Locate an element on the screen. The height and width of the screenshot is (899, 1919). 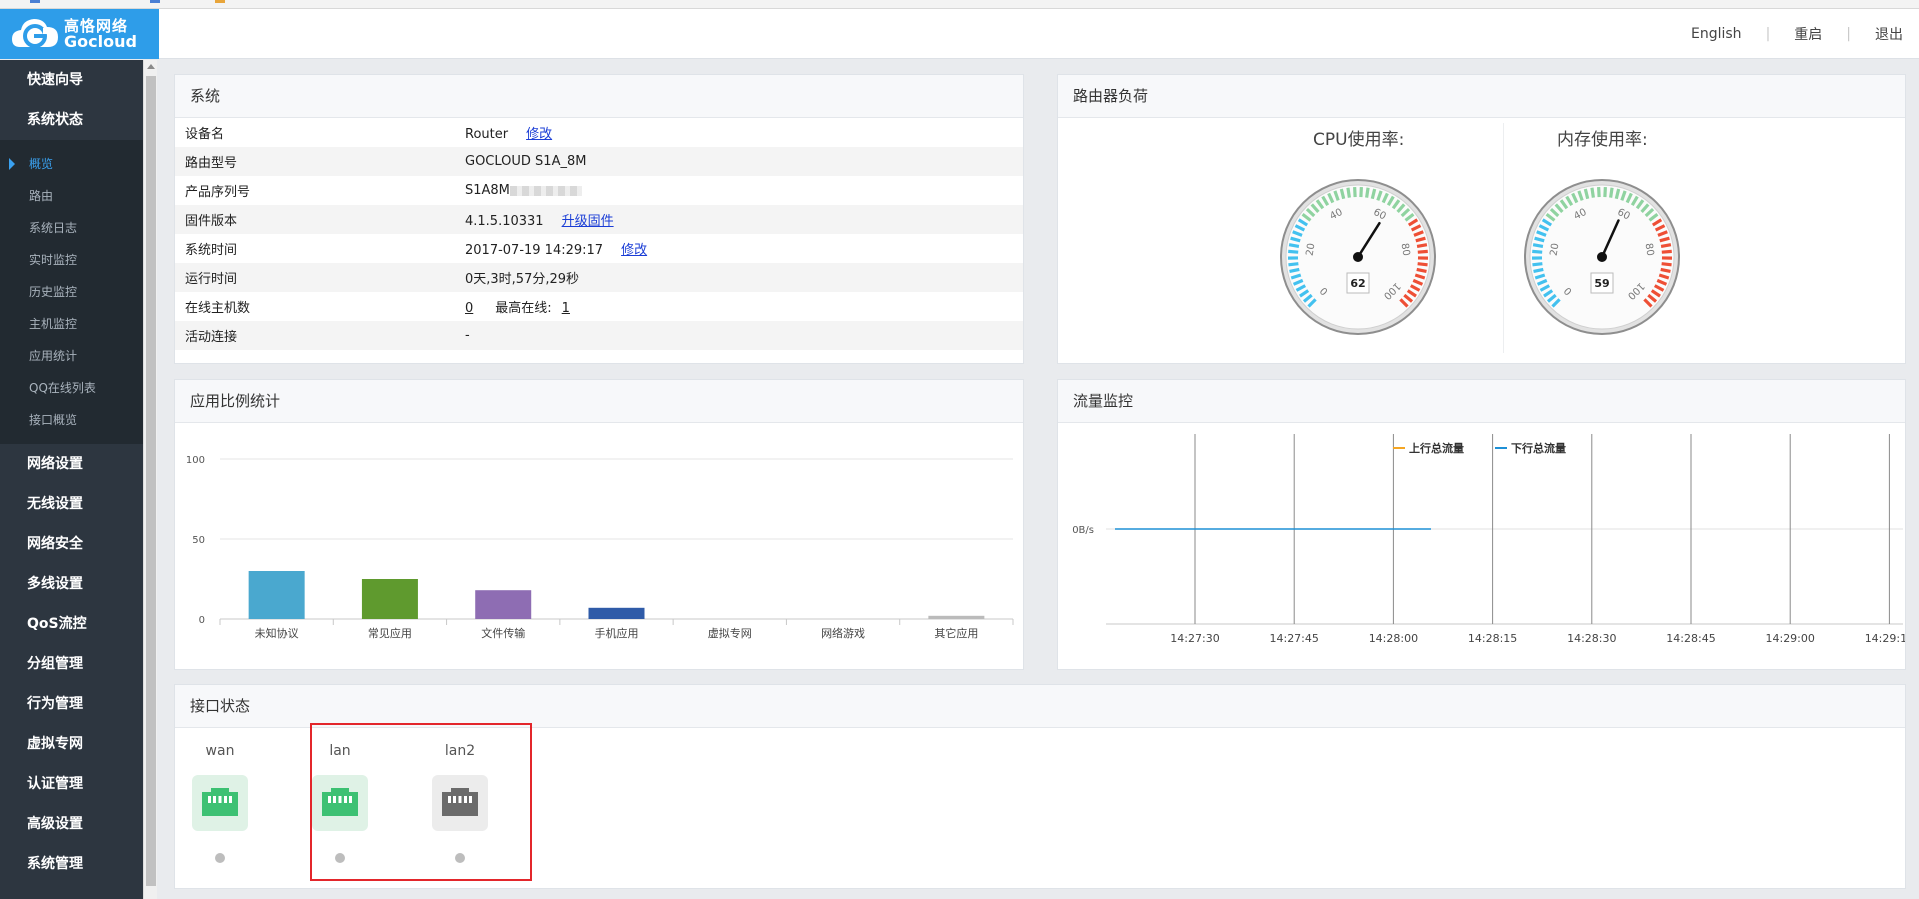
sidebar-item: 系统状态 is located at coordinates (71, 120).